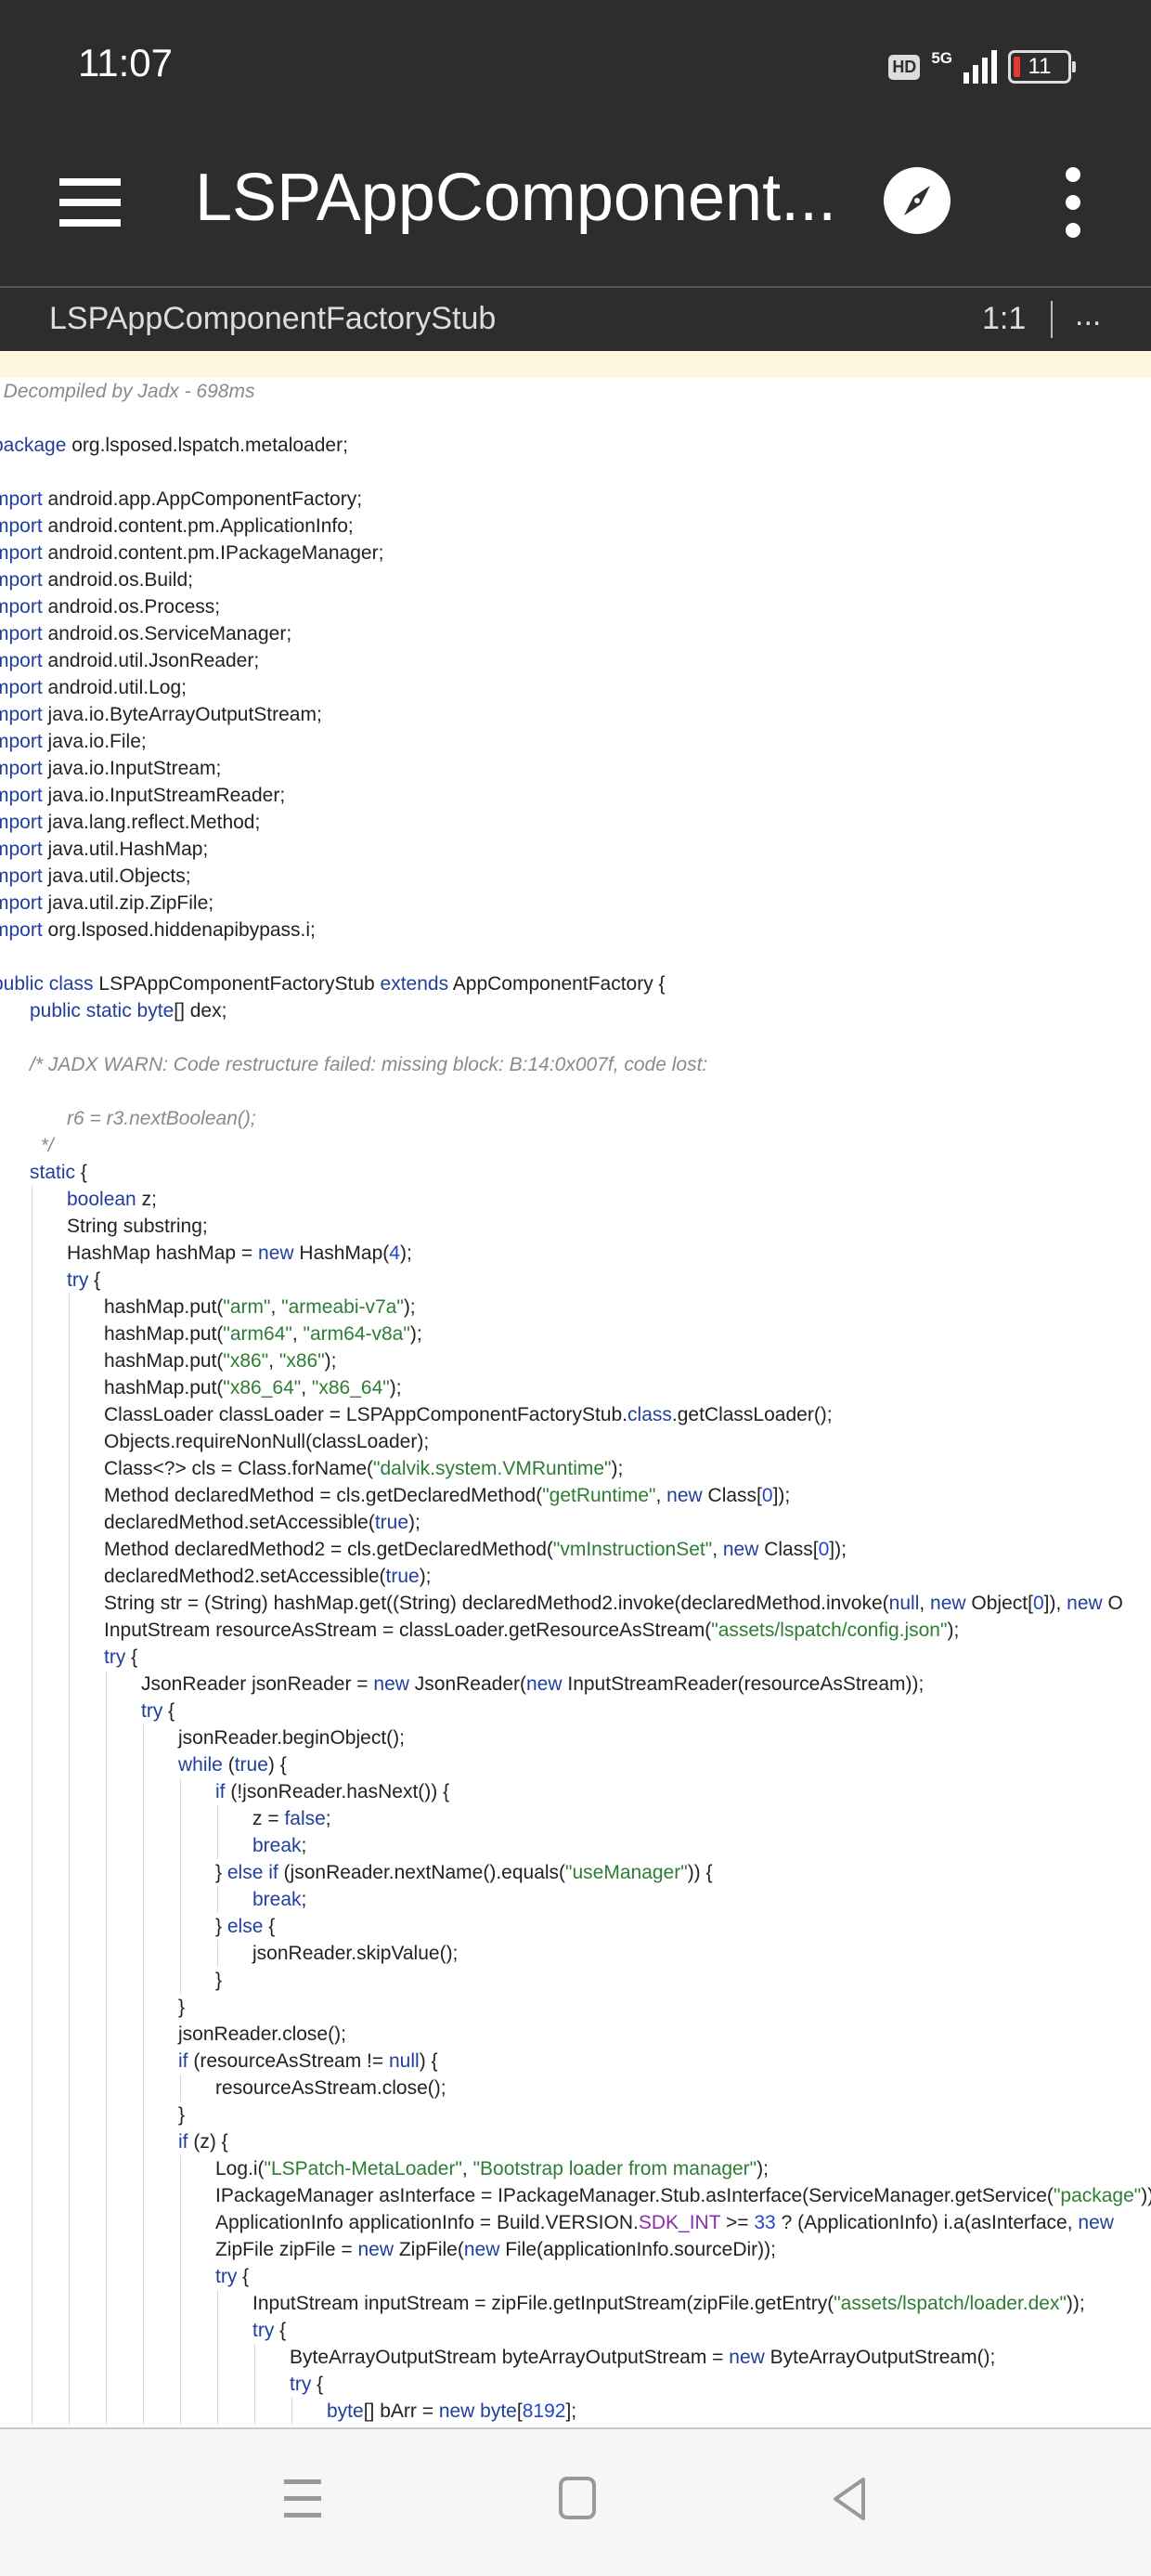 The image size is (1151, 2576). Describe the element at coordinates (202, 499) in the screenshot. I see `code-token: android.app.AppComponentFactory;` at that location.